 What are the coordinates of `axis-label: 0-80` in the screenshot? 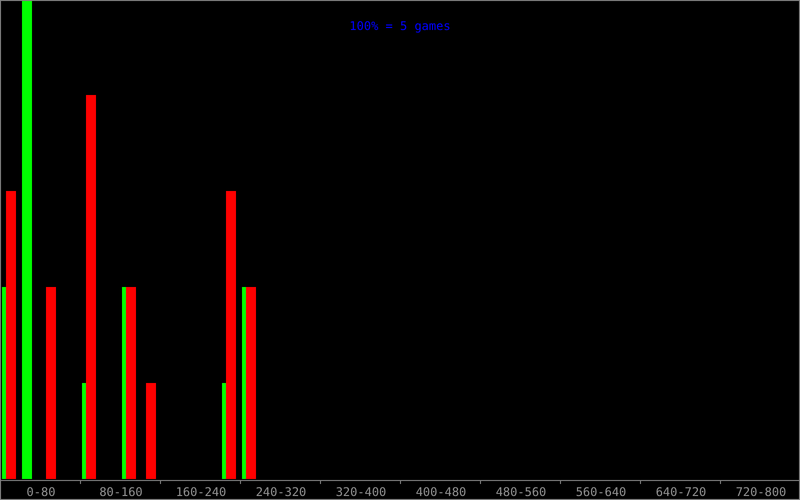 It's located at (41, 492).